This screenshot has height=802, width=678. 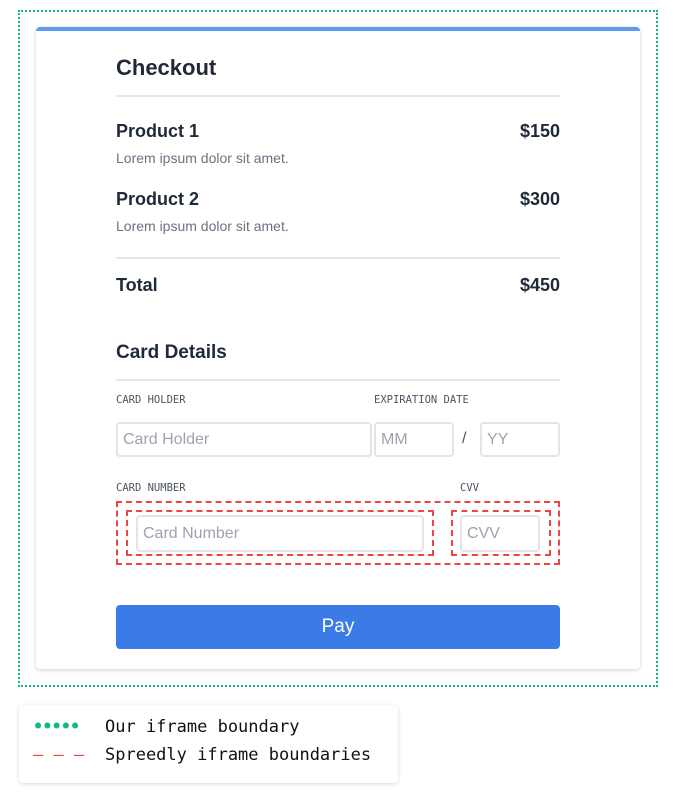 What do you see at coordinates (166, 67) in the screenshot?
I see `page-title: Checkout` at bounding box center [166, 67].